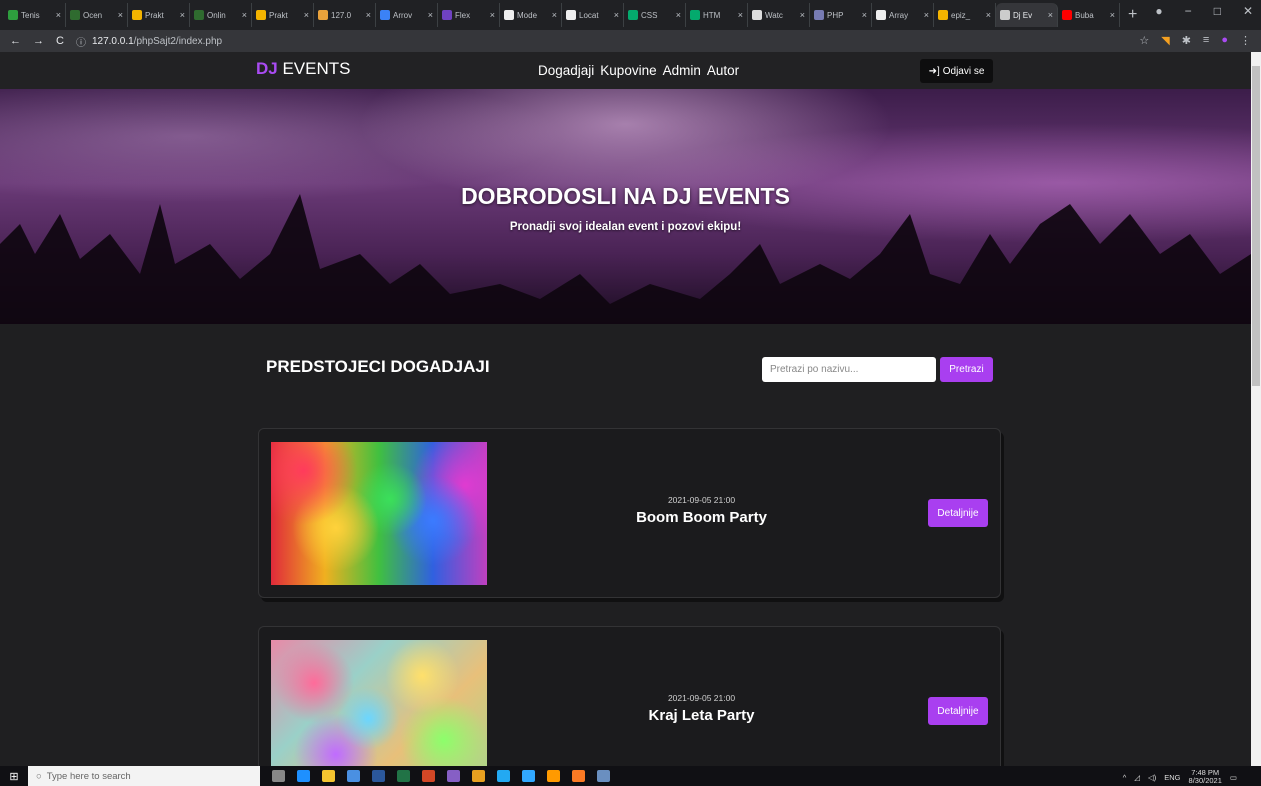 The width and height of the screenshot is (1261, 786). I want to click on browser-tab: 127.0 ×, so click(345, 15).